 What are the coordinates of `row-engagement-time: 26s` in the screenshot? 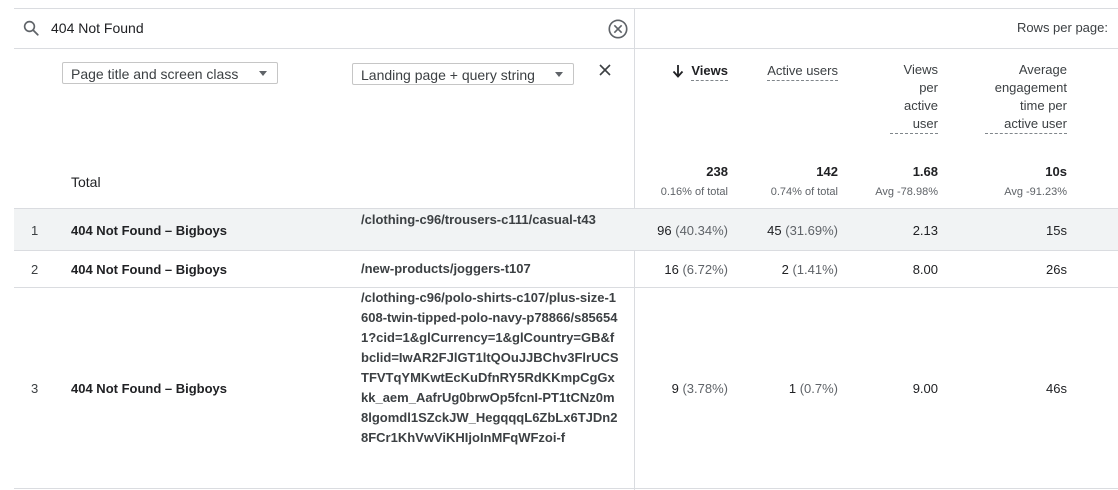 It's located at (1056, 269).